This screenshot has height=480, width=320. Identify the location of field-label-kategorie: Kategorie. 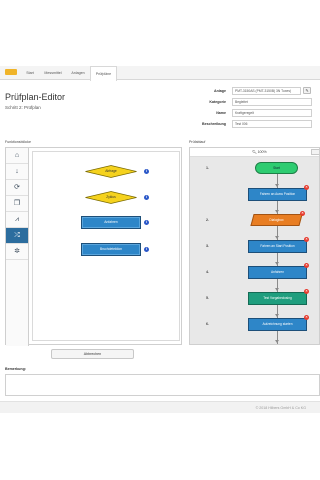
(217, 102).